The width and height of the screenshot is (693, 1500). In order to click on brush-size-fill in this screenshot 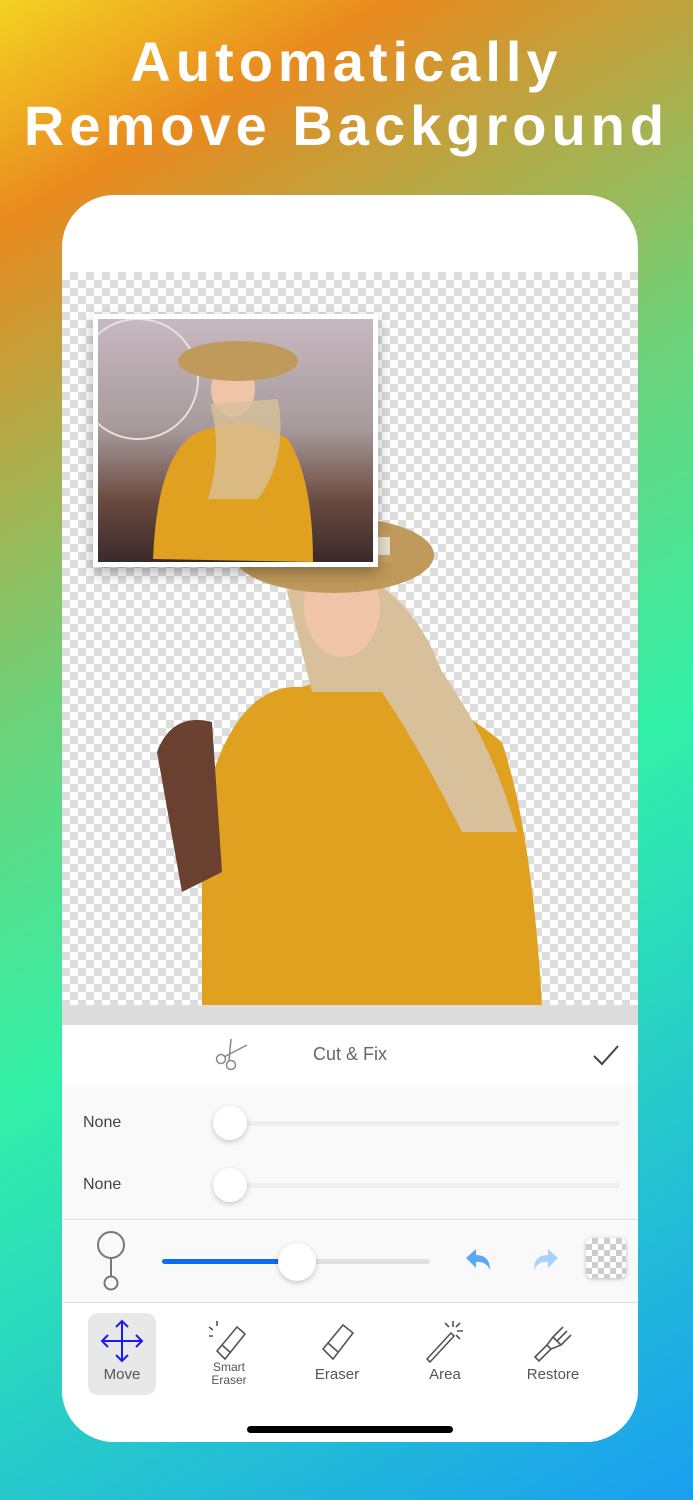, I will do `click(229, 1261)`.